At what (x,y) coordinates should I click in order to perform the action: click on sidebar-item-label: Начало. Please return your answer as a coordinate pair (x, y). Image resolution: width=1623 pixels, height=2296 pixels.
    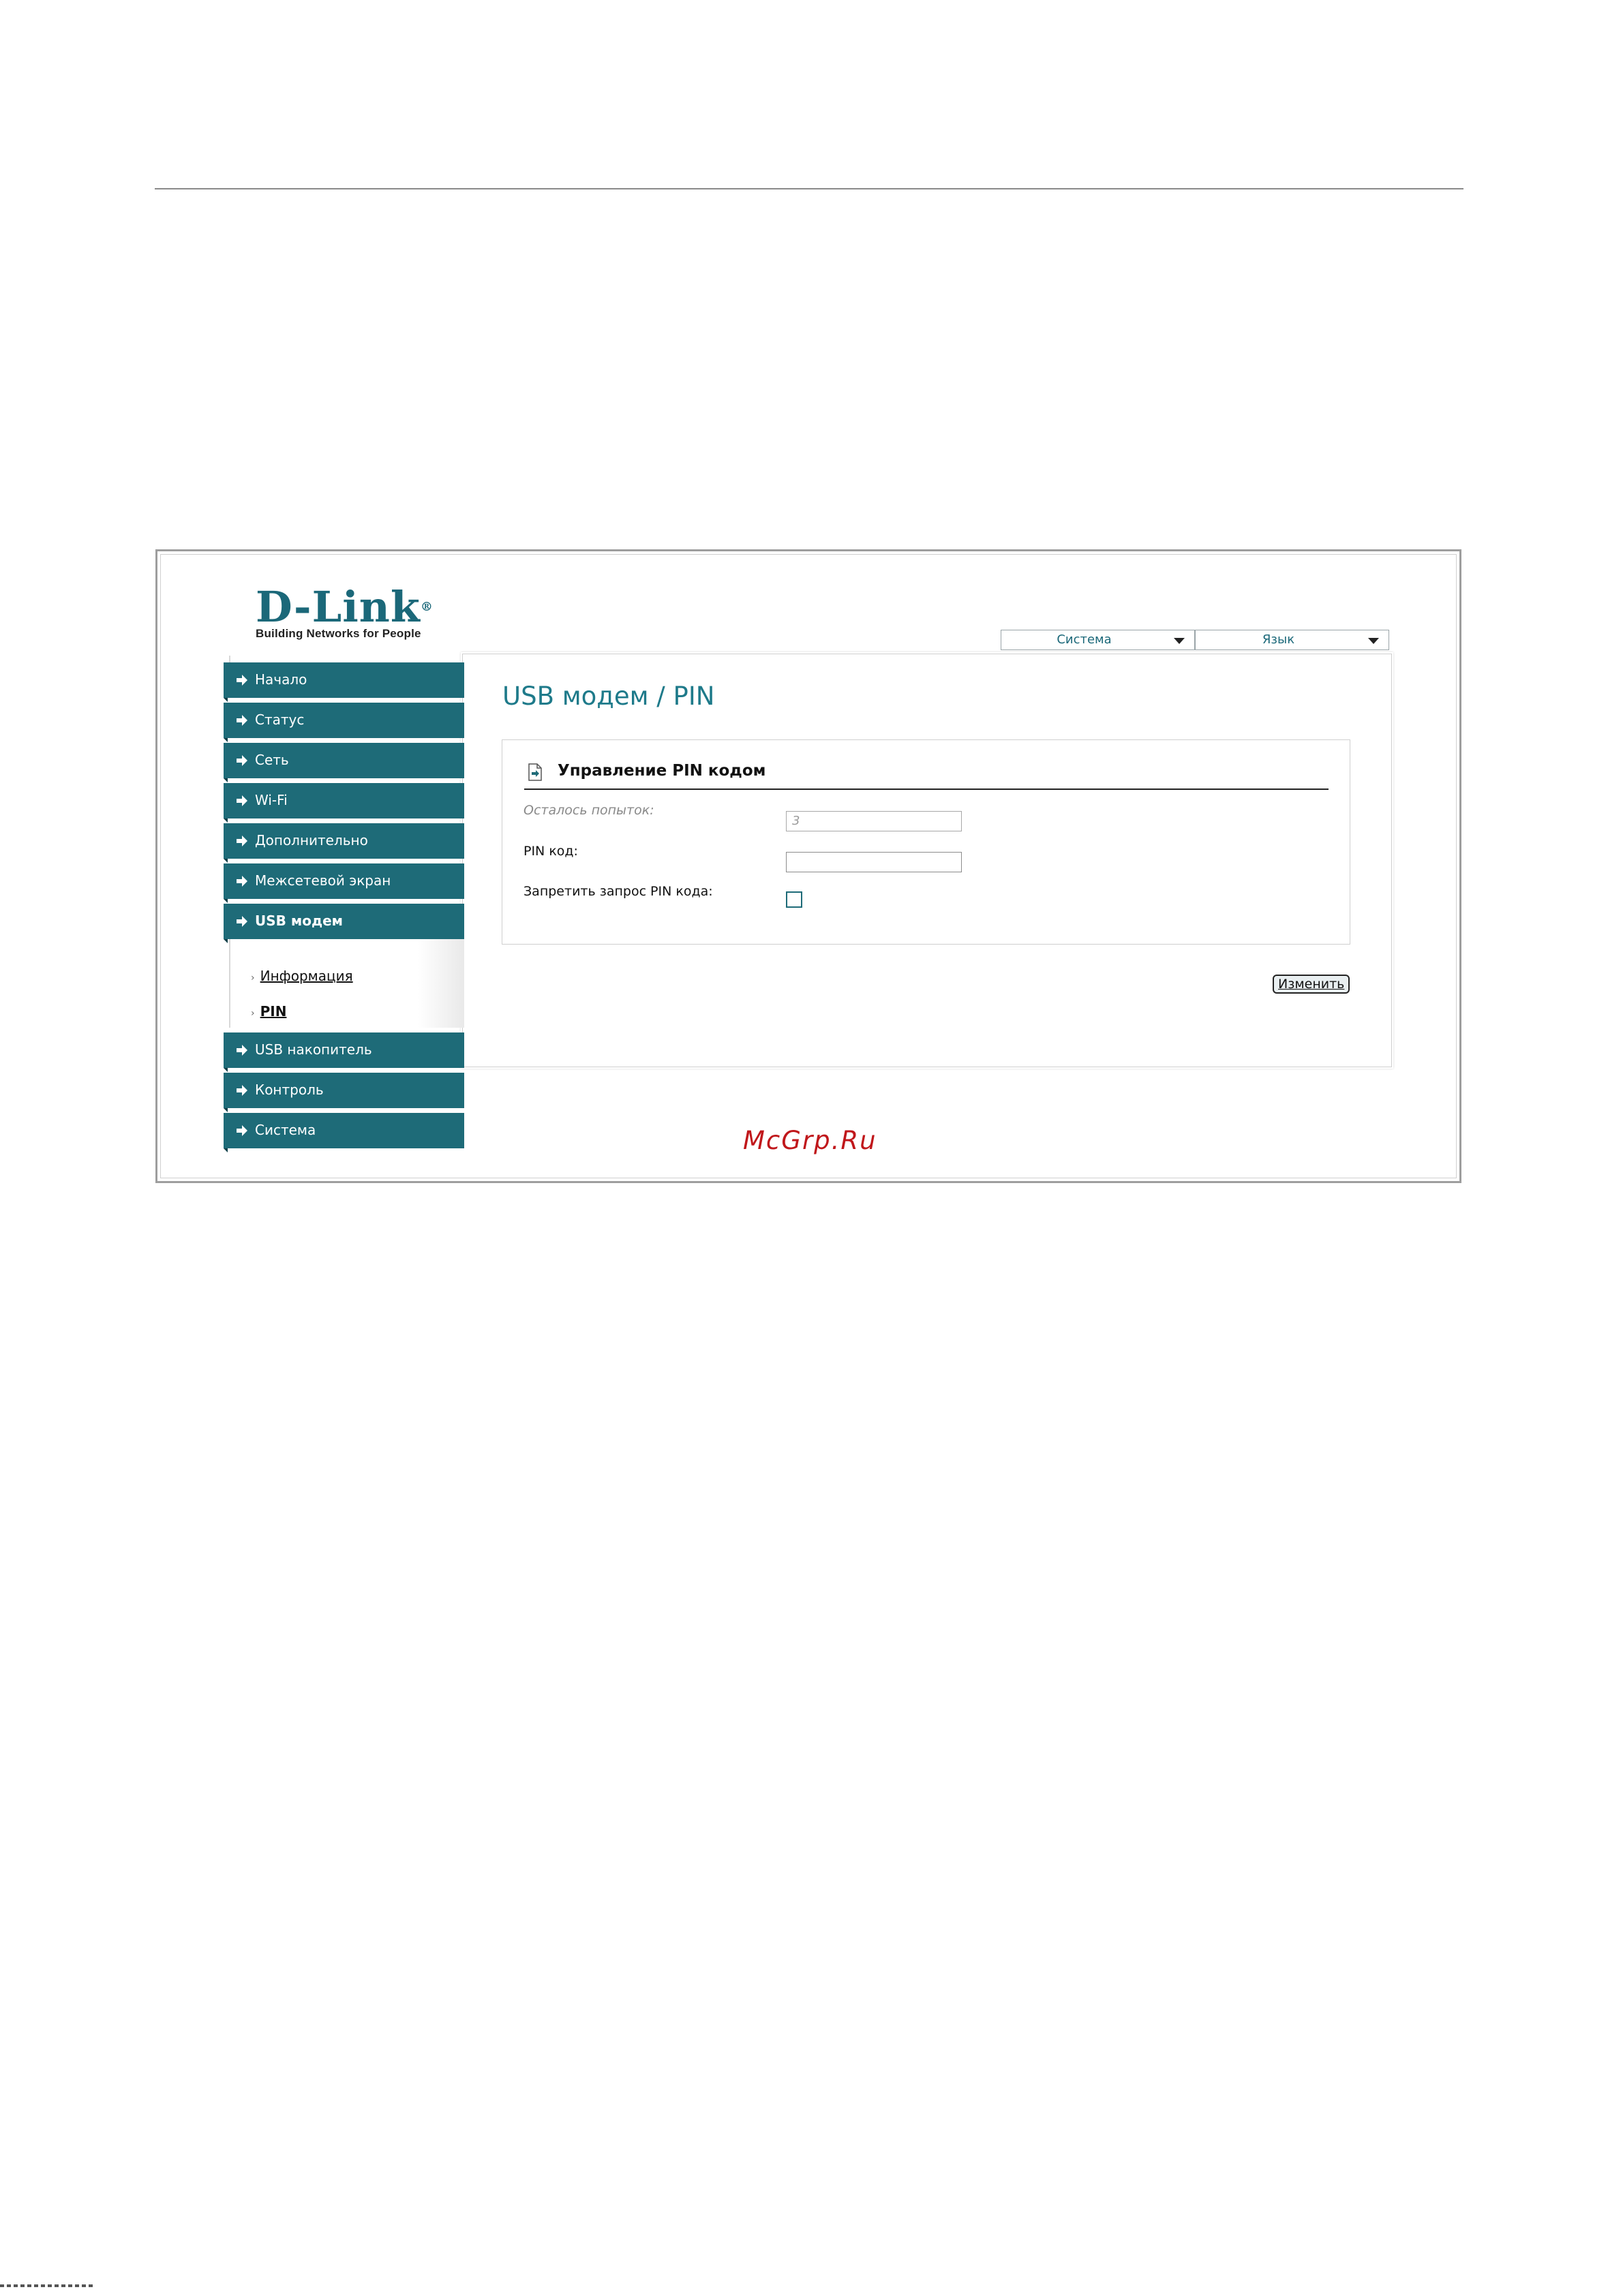
    Looking at the image, I should click on (281, 680).